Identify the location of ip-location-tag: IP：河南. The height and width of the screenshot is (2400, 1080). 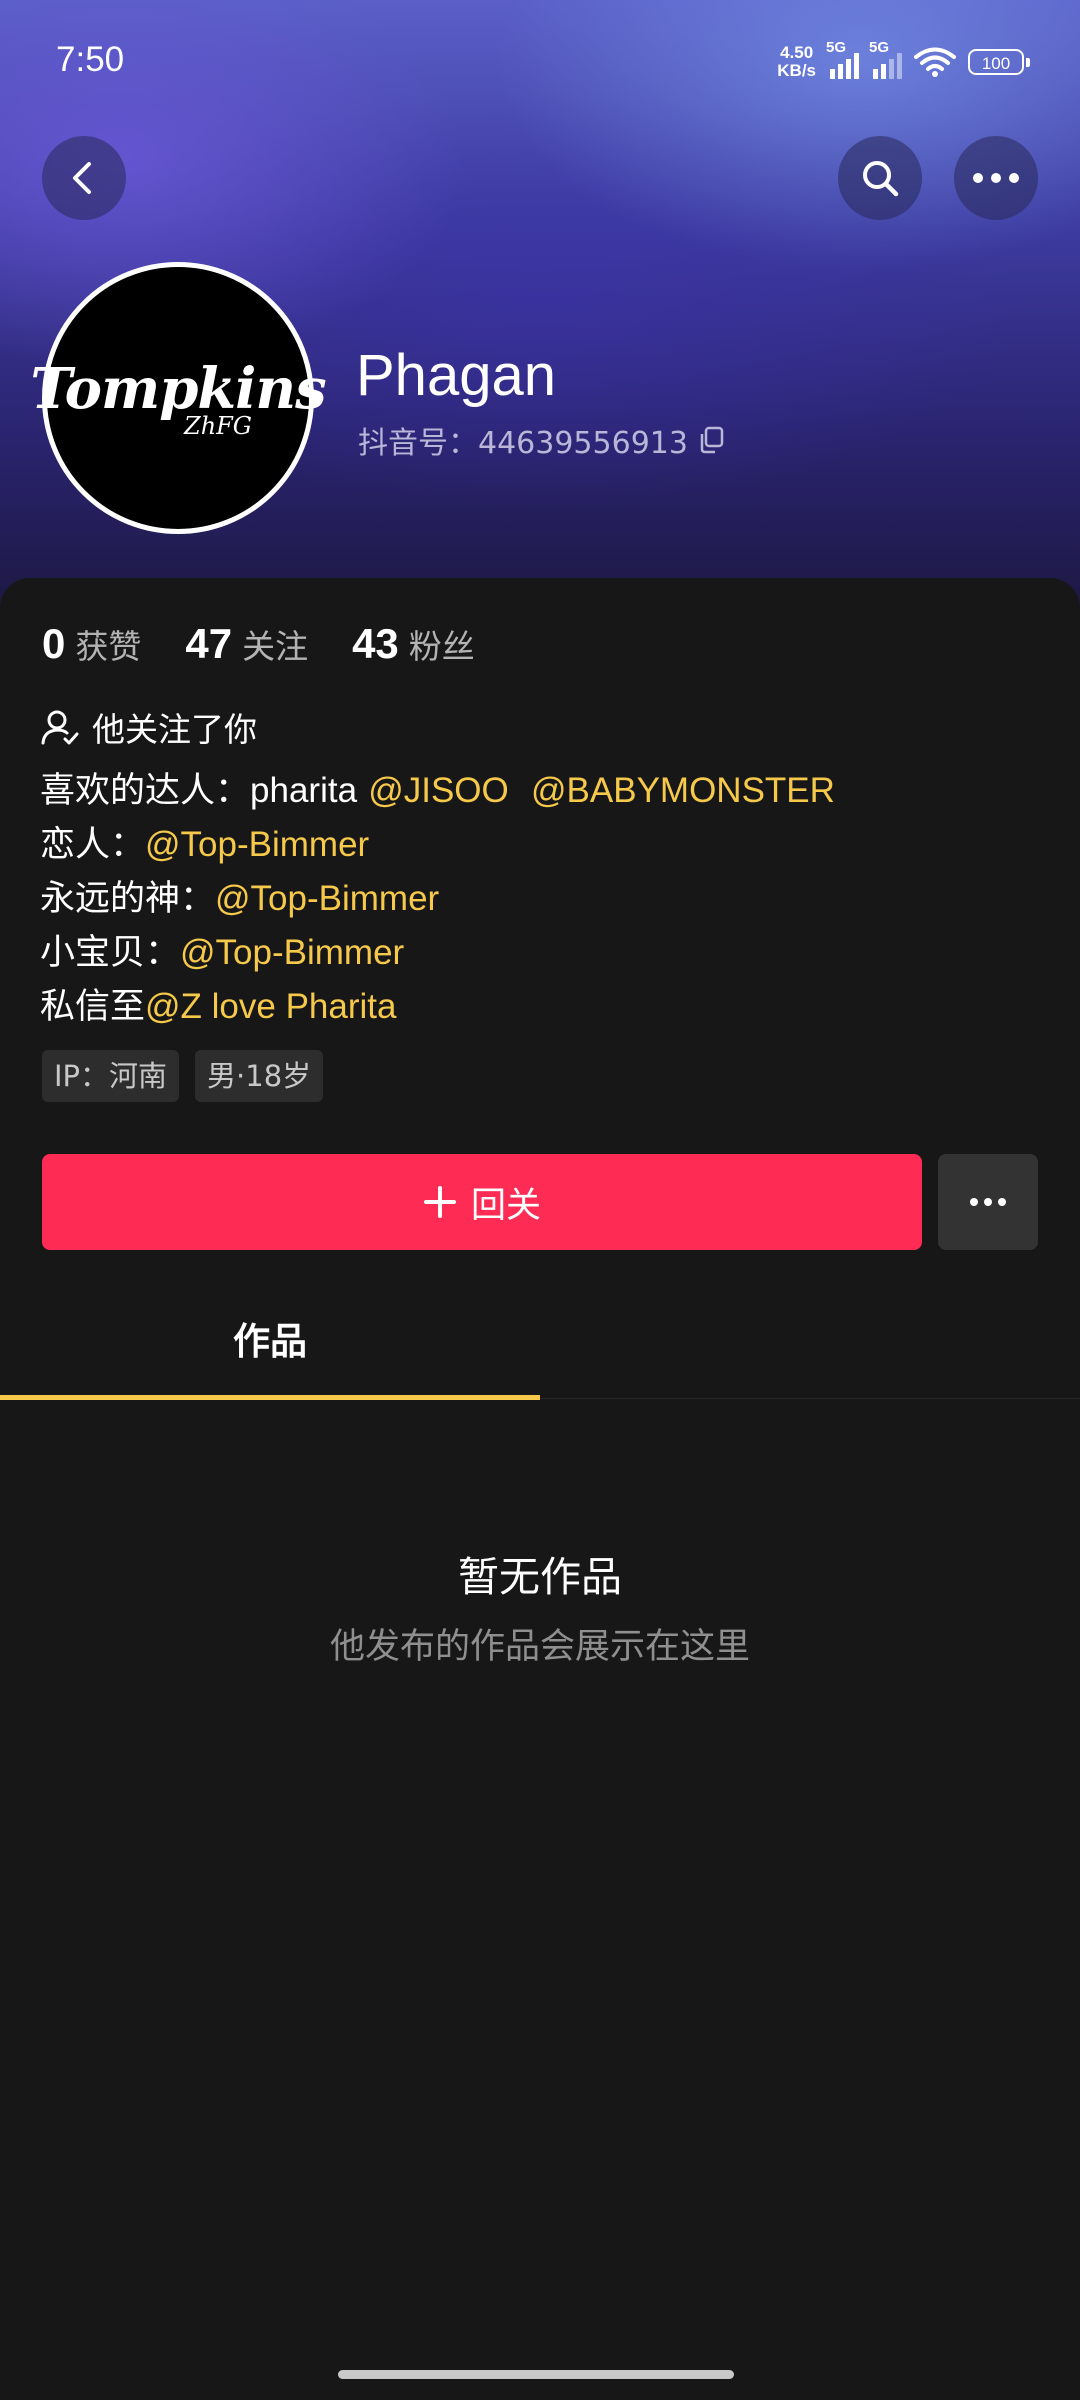
(111, 1076).